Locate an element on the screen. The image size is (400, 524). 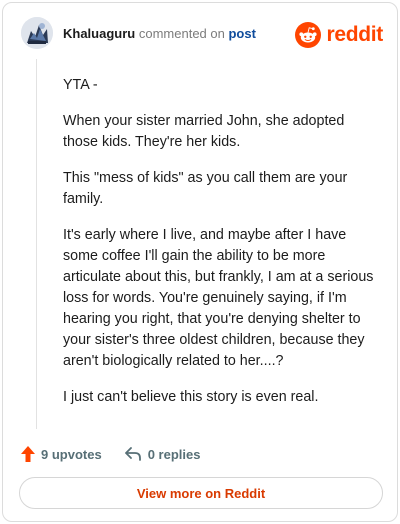
comment-byline: Khaluaguru commented on post is located at coordinates (159, 33).